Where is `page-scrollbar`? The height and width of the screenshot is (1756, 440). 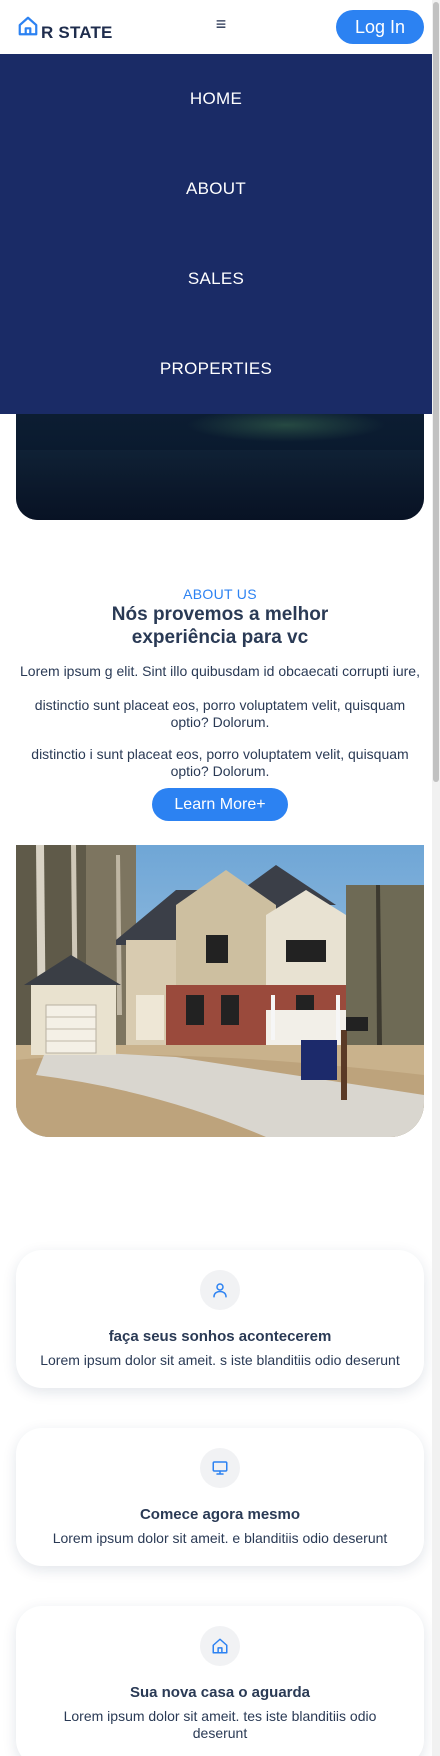
page-scrollbar is located at coordinates (436, 878).